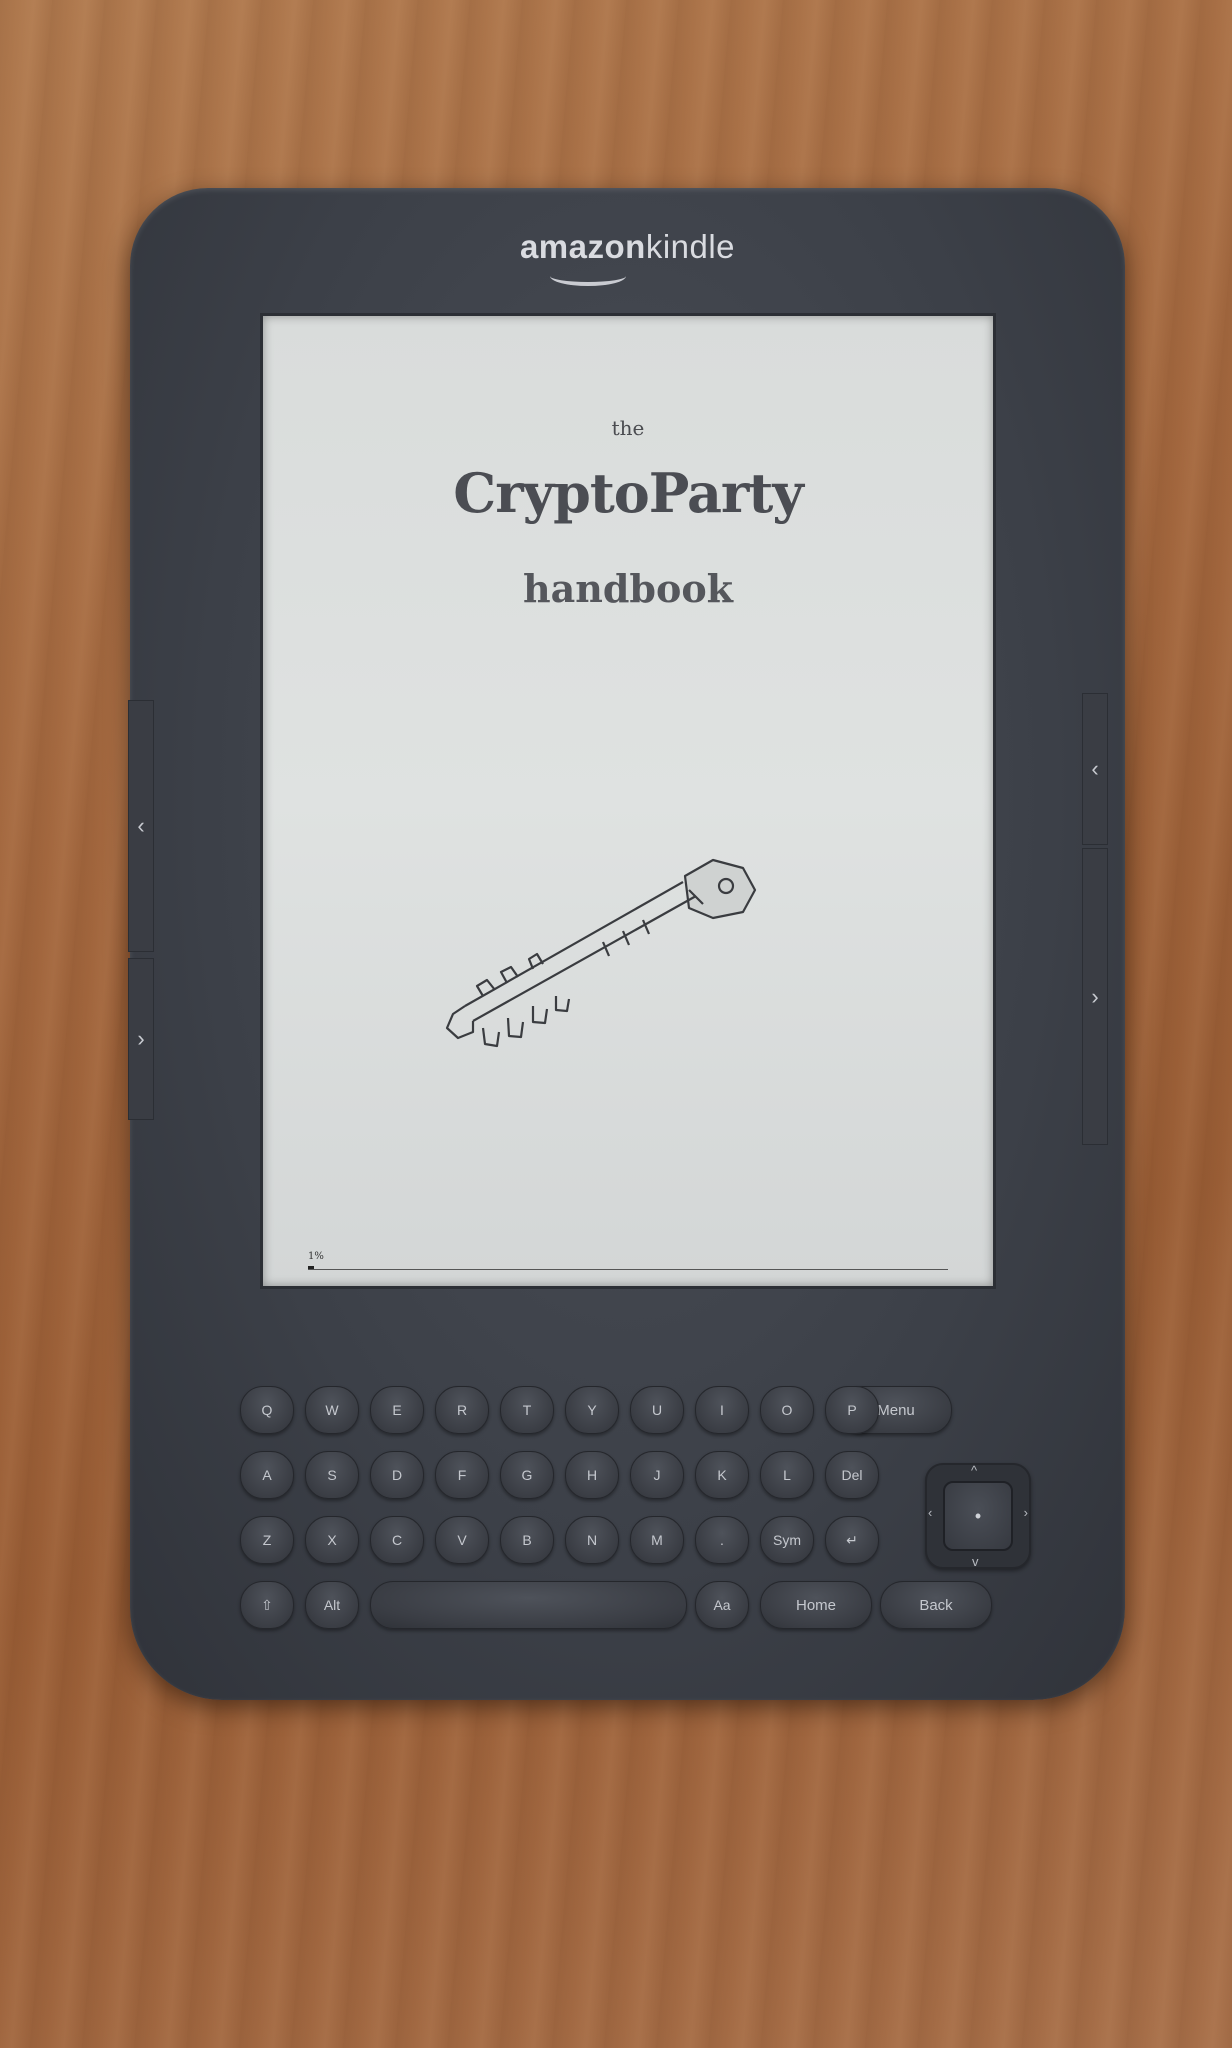 The width and height of the screenshot is (1232, 2048). Describe the element at coordinates (816, 1605) in the screenshot. I see `home-button: Home` at that location.